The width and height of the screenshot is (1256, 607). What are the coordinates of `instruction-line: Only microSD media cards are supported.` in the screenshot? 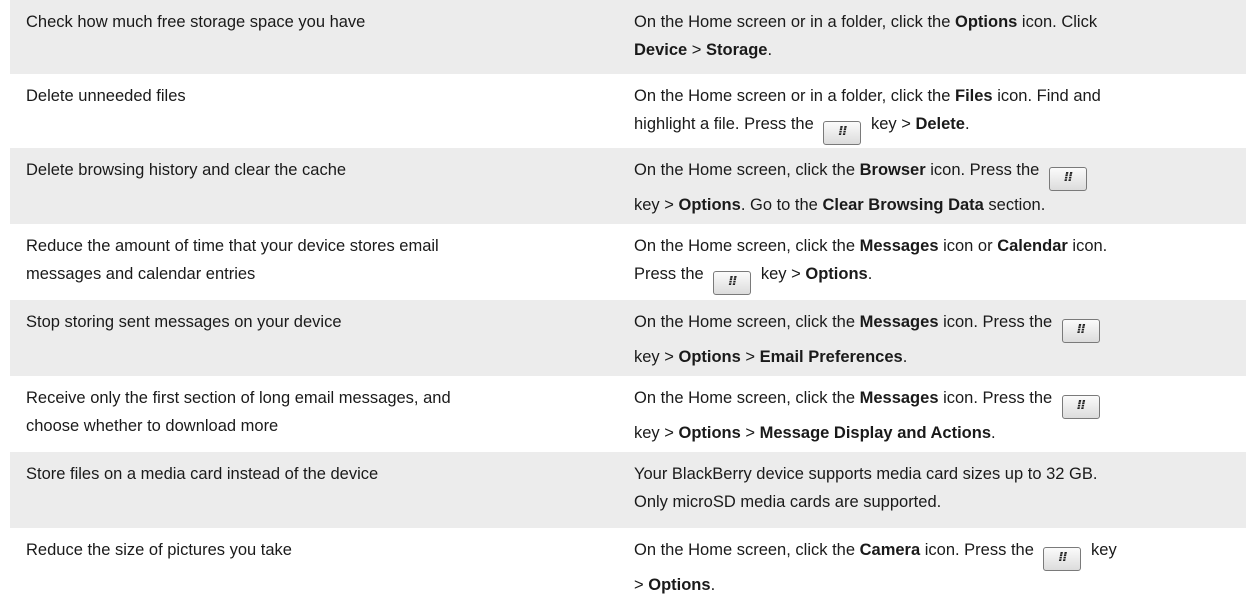 It's located at (937, 502).